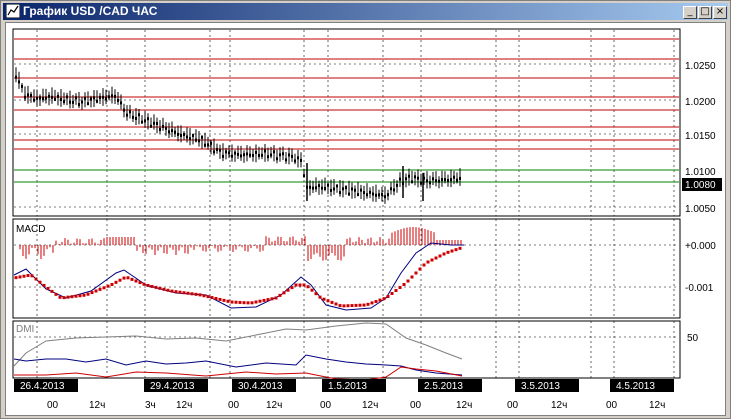 This screenshot has height=419, width=731. What do you see at coordinates (693, 338) in the screenshot?
I see `dmi-axis-label: 50` at bounding box center [693, 338].